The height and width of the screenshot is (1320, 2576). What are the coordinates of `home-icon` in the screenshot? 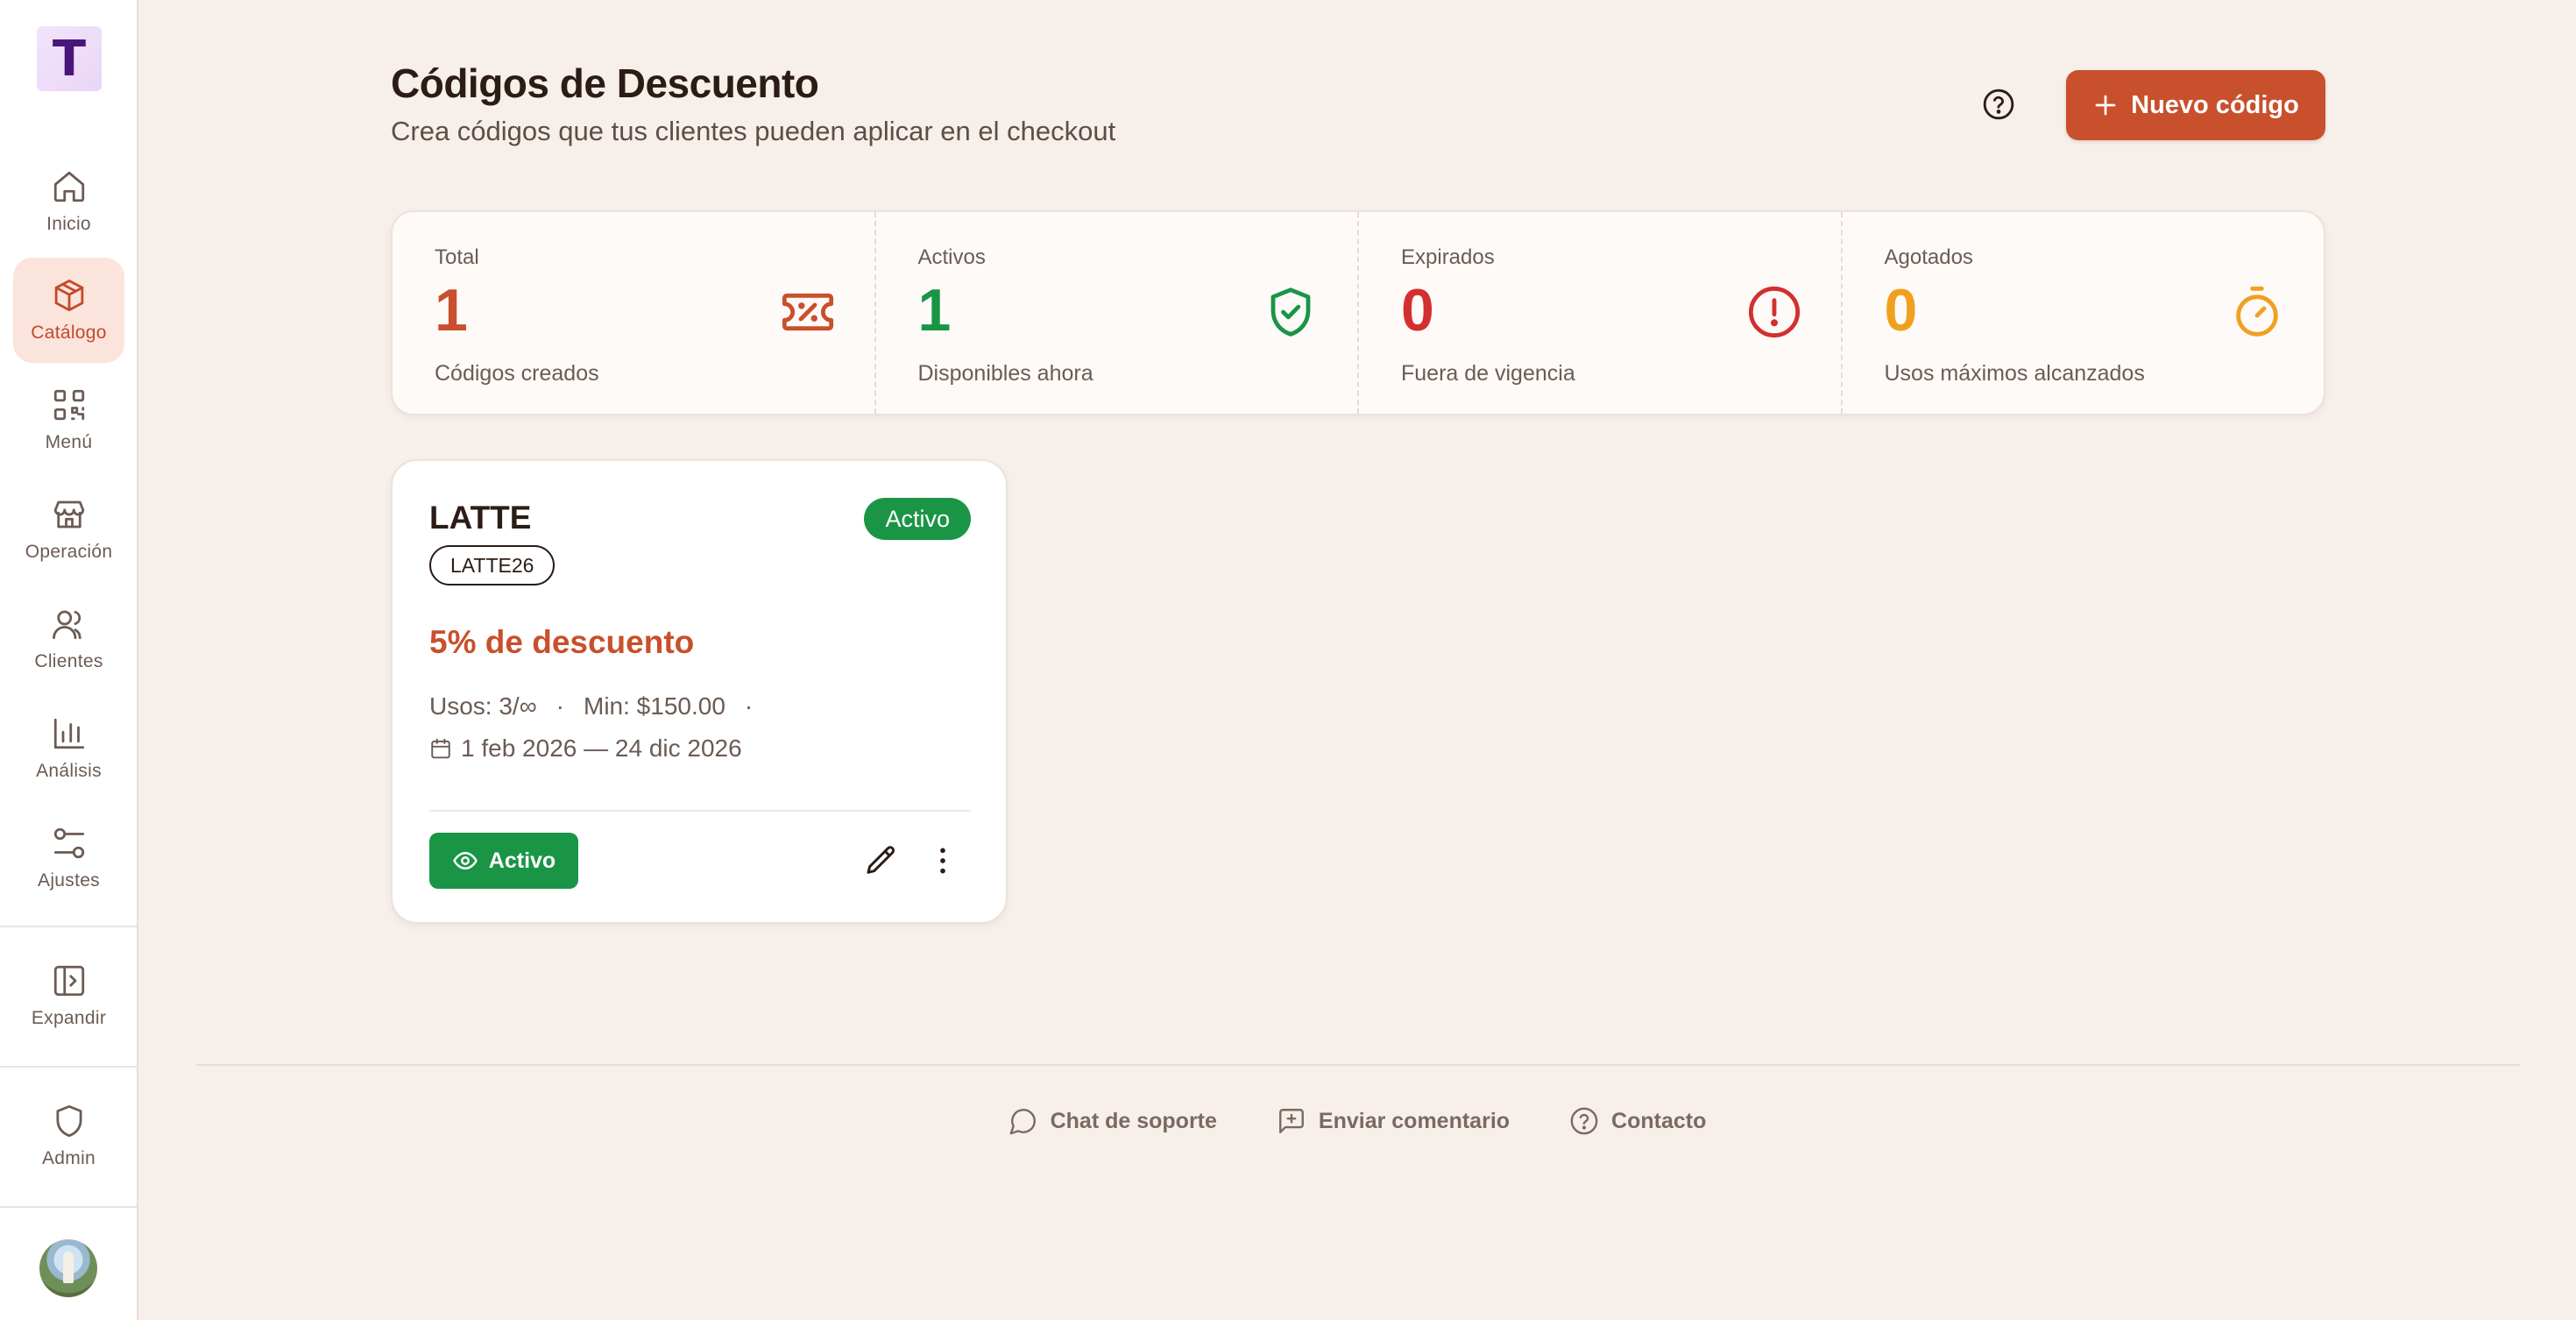 It's located at (68, 186).